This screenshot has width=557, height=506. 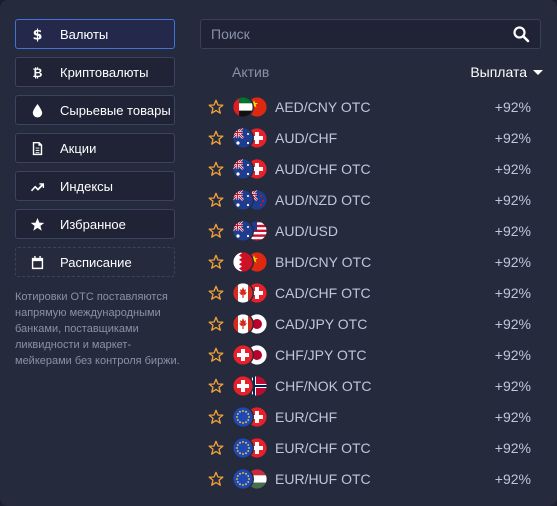 What do you see at coordinates (323, 199) in the screenshot?
I see `asset-name: AUD/NZD OTC` at bounding box center [323, 199].